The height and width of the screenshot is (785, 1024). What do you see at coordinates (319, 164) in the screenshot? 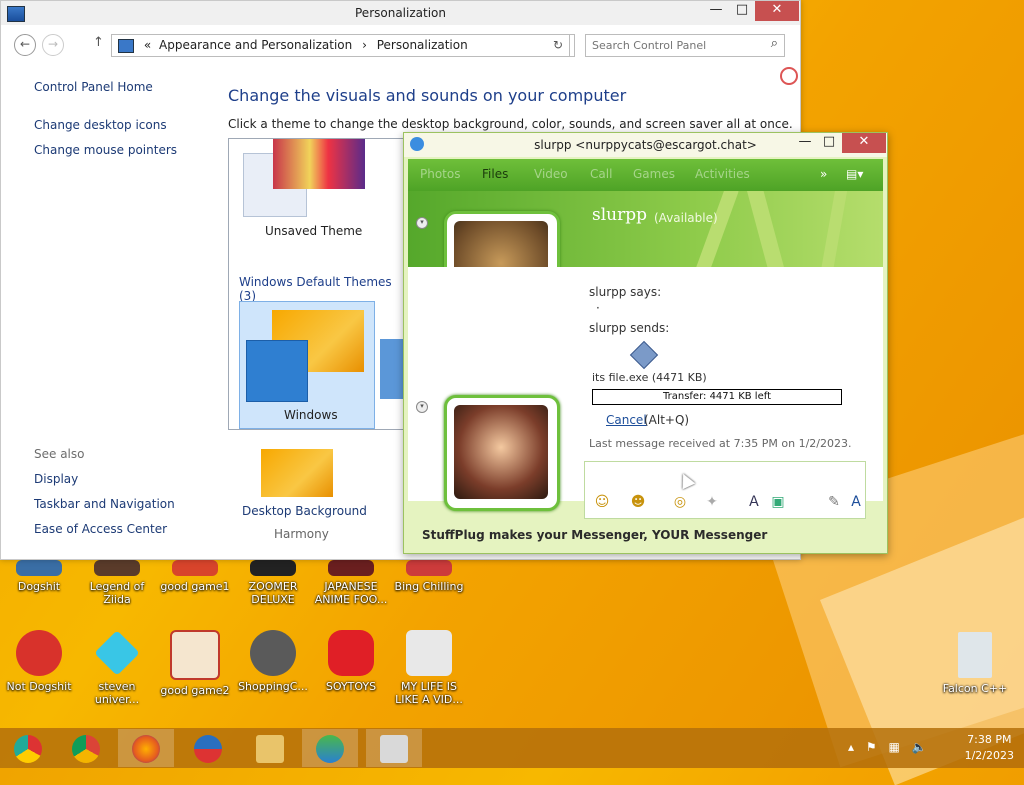
I see `unsaved-theme-wallpaper` at bounding box center [319, 164].